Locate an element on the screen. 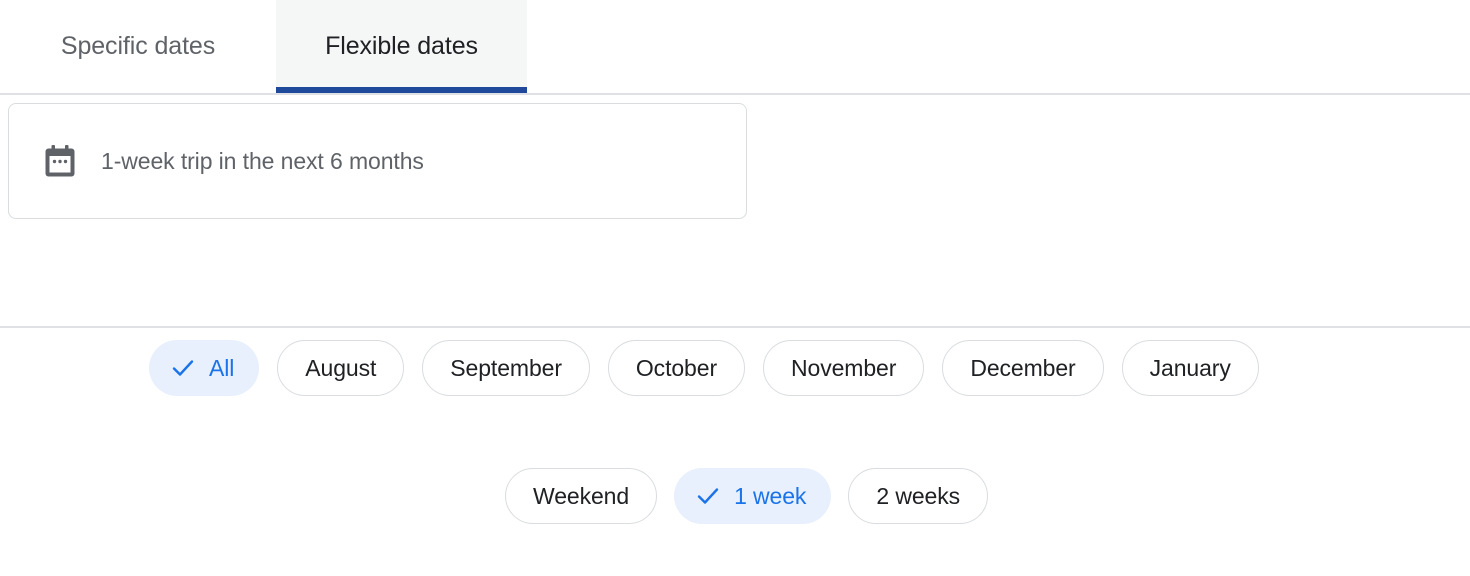  duration-chip-row: Weekend 1 week 2 weeks is located at coordinates (747, 496).